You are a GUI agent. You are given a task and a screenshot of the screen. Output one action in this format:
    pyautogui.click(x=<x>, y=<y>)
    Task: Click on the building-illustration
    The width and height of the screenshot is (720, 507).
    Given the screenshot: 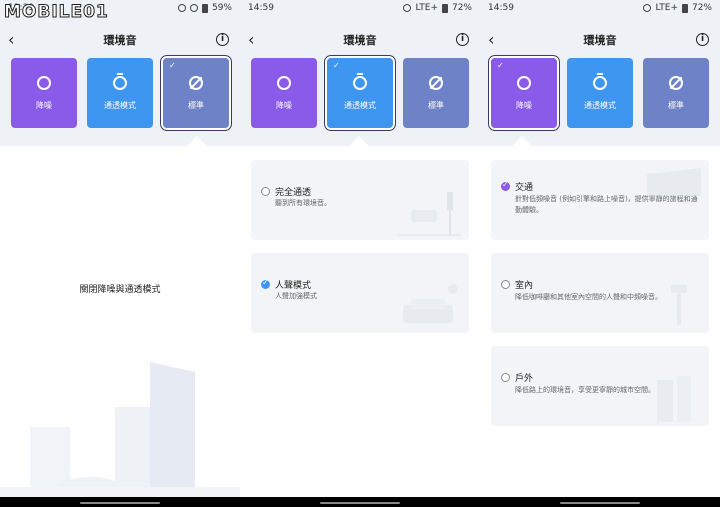 What is the action you would take?
    pyautogui.click(x=674, y=399)
    